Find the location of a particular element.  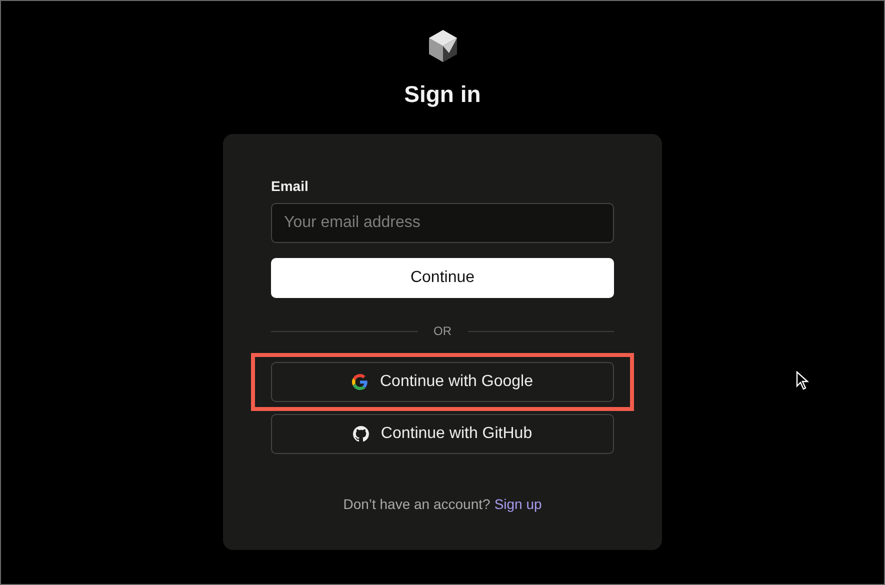

email-label: Email is located at coordinates (290, 186).